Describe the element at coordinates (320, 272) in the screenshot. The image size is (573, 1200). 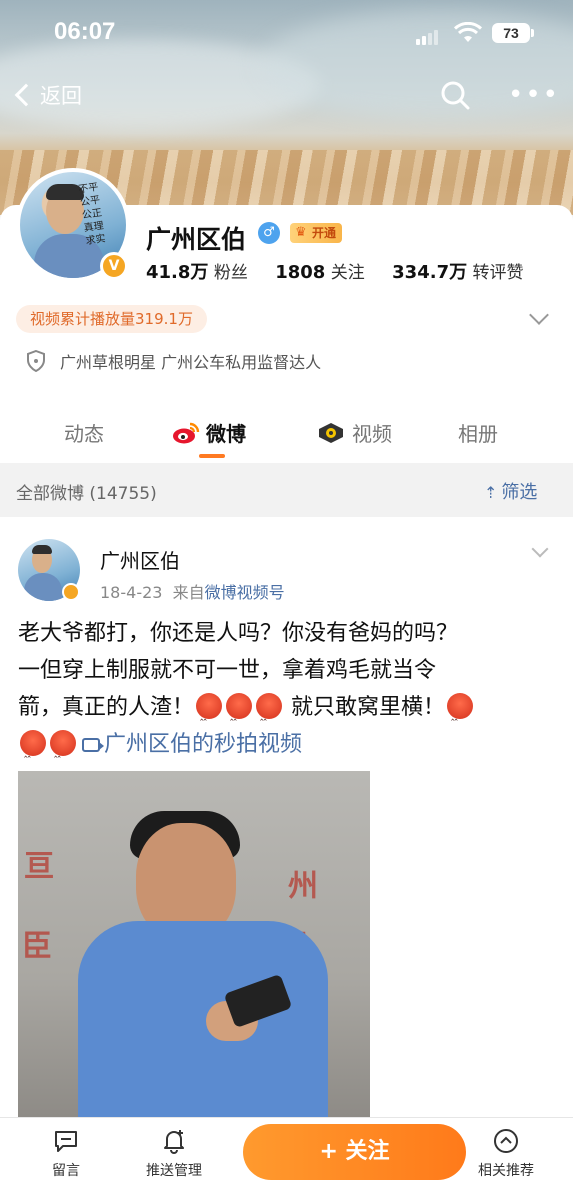
I see `following-count: 1808 关注` at that location.